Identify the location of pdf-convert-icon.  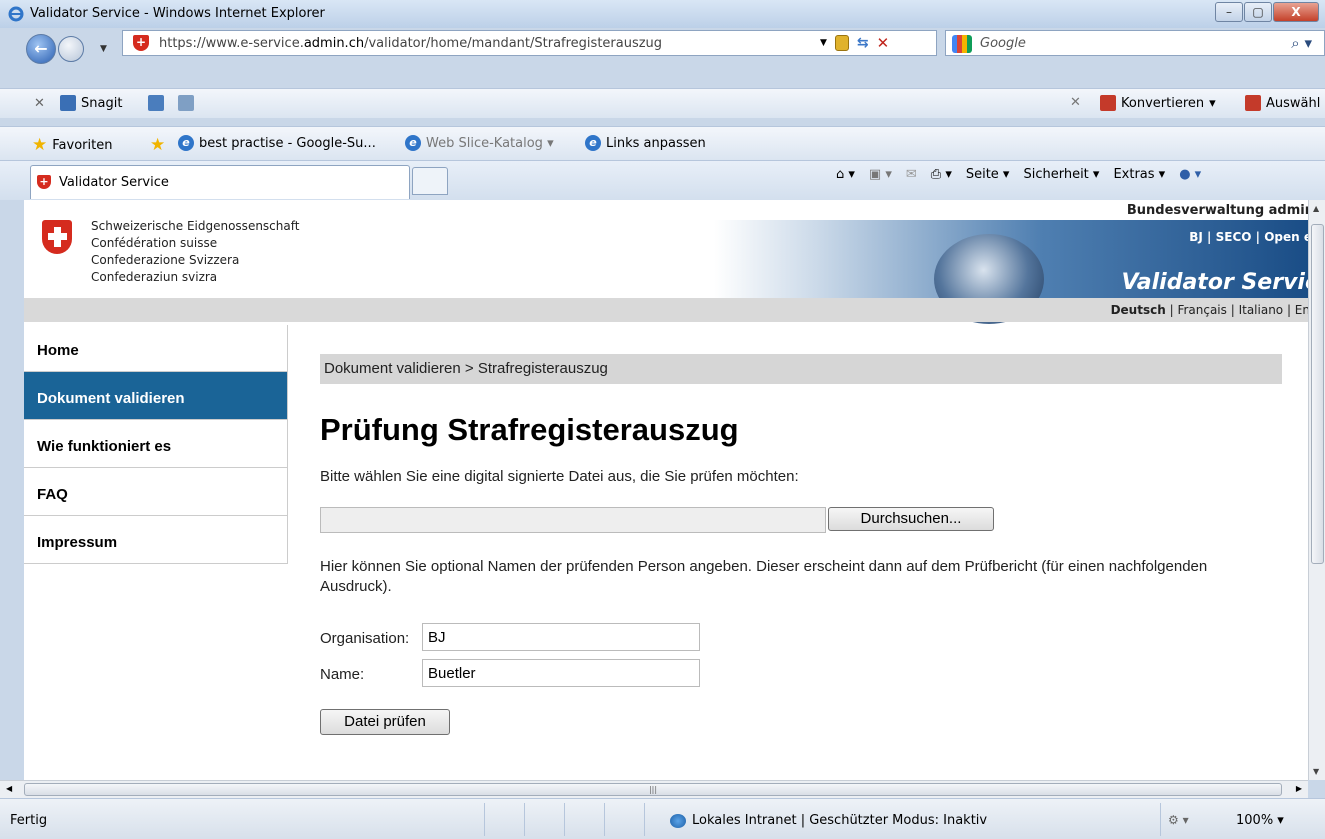
(1108, 103).